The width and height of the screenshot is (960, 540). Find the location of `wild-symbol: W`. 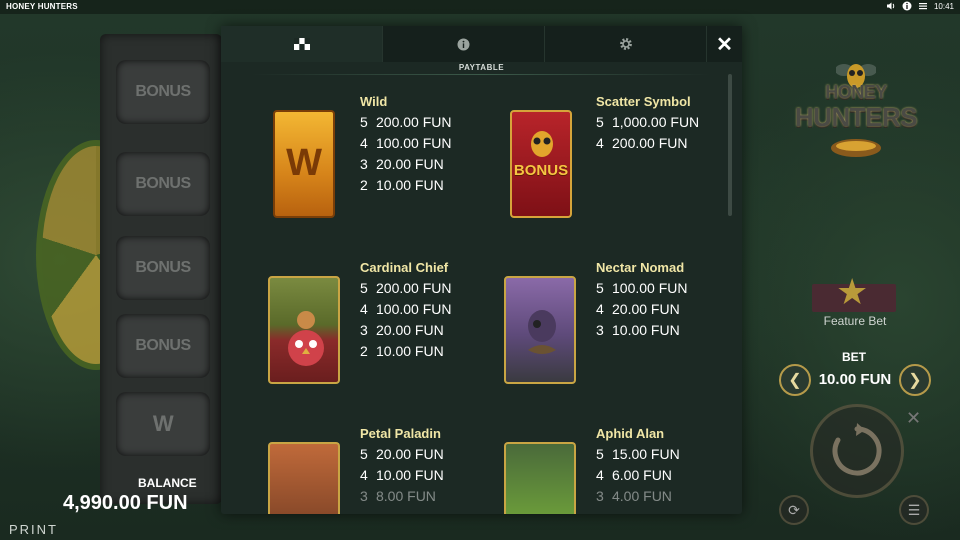

wild-symbol: W is located at coordinates (304, 164).